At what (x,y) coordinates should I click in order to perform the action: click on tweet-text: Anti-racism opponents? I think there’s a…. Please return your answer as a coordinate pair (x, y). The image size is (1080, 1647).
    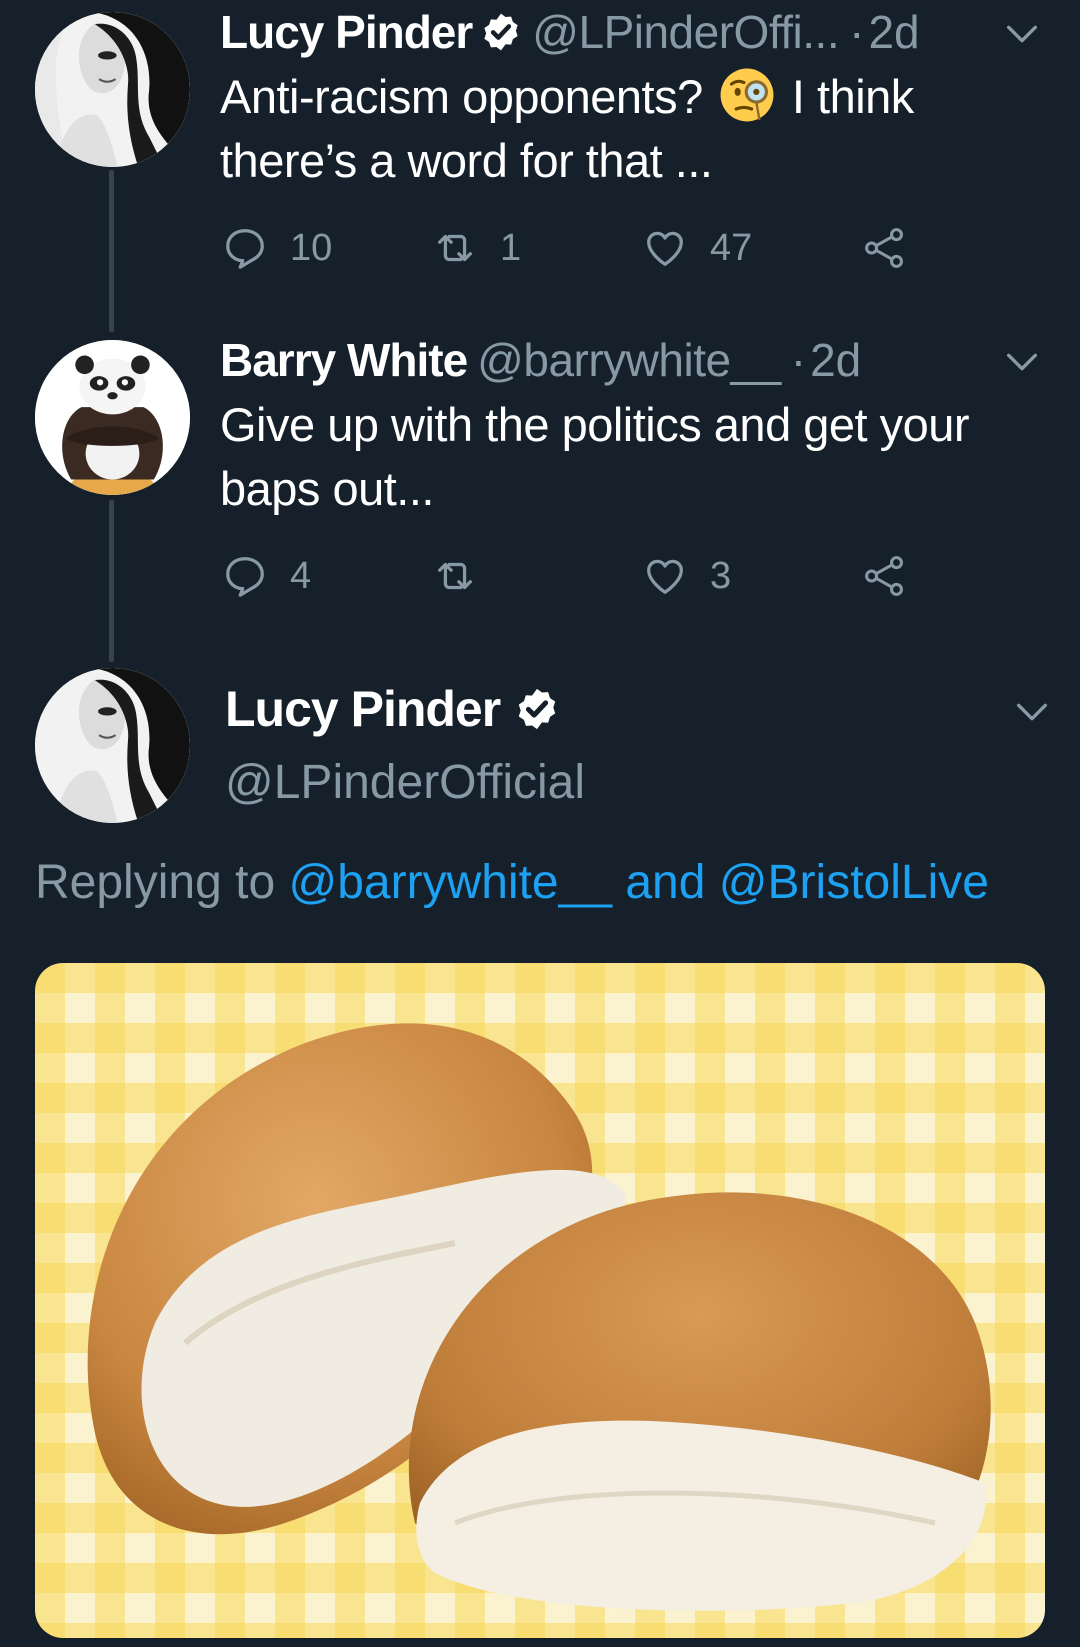
    Looking at the image, I should click on (625, 129).